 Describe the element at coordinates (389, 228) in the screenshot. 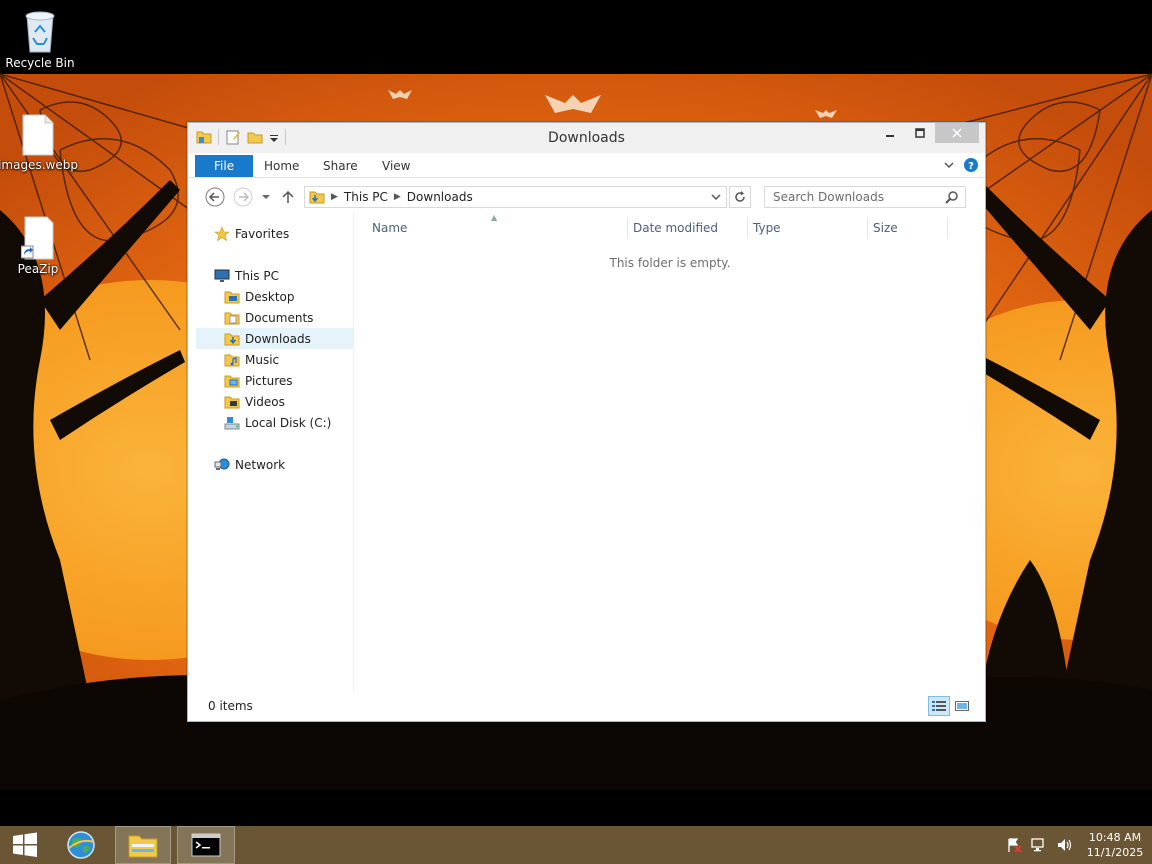

I see `column-header-name: Name` at that location.